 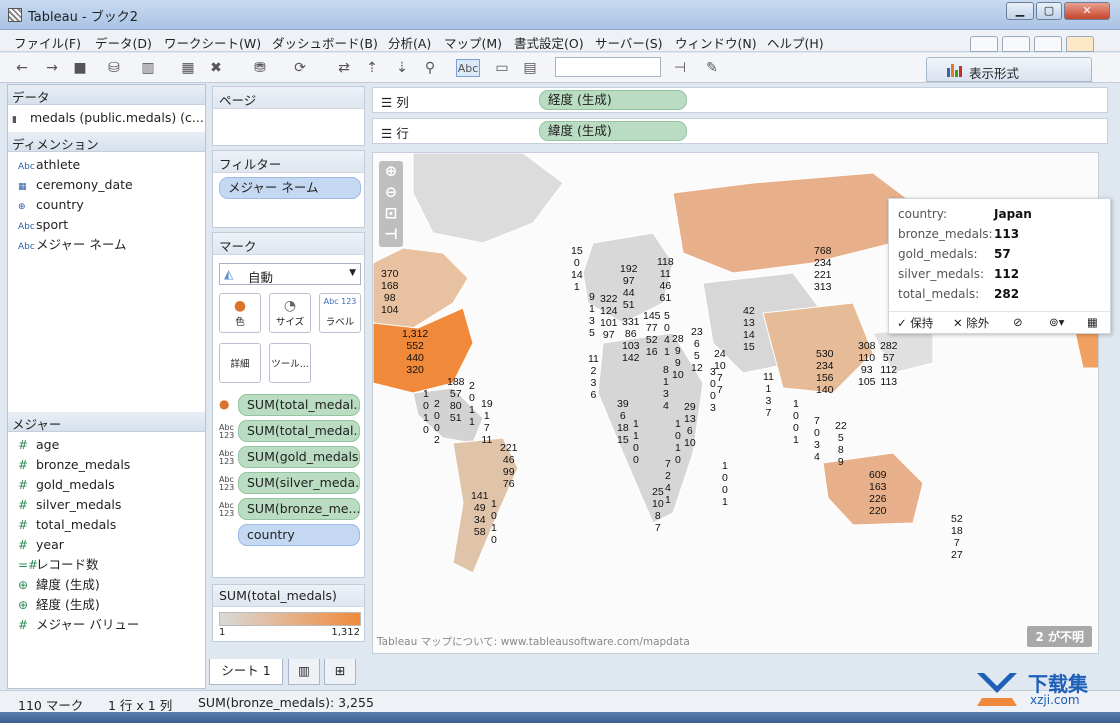 I want to click on menu-worksheet: ワークシート(W), so click(x=212, y=42).